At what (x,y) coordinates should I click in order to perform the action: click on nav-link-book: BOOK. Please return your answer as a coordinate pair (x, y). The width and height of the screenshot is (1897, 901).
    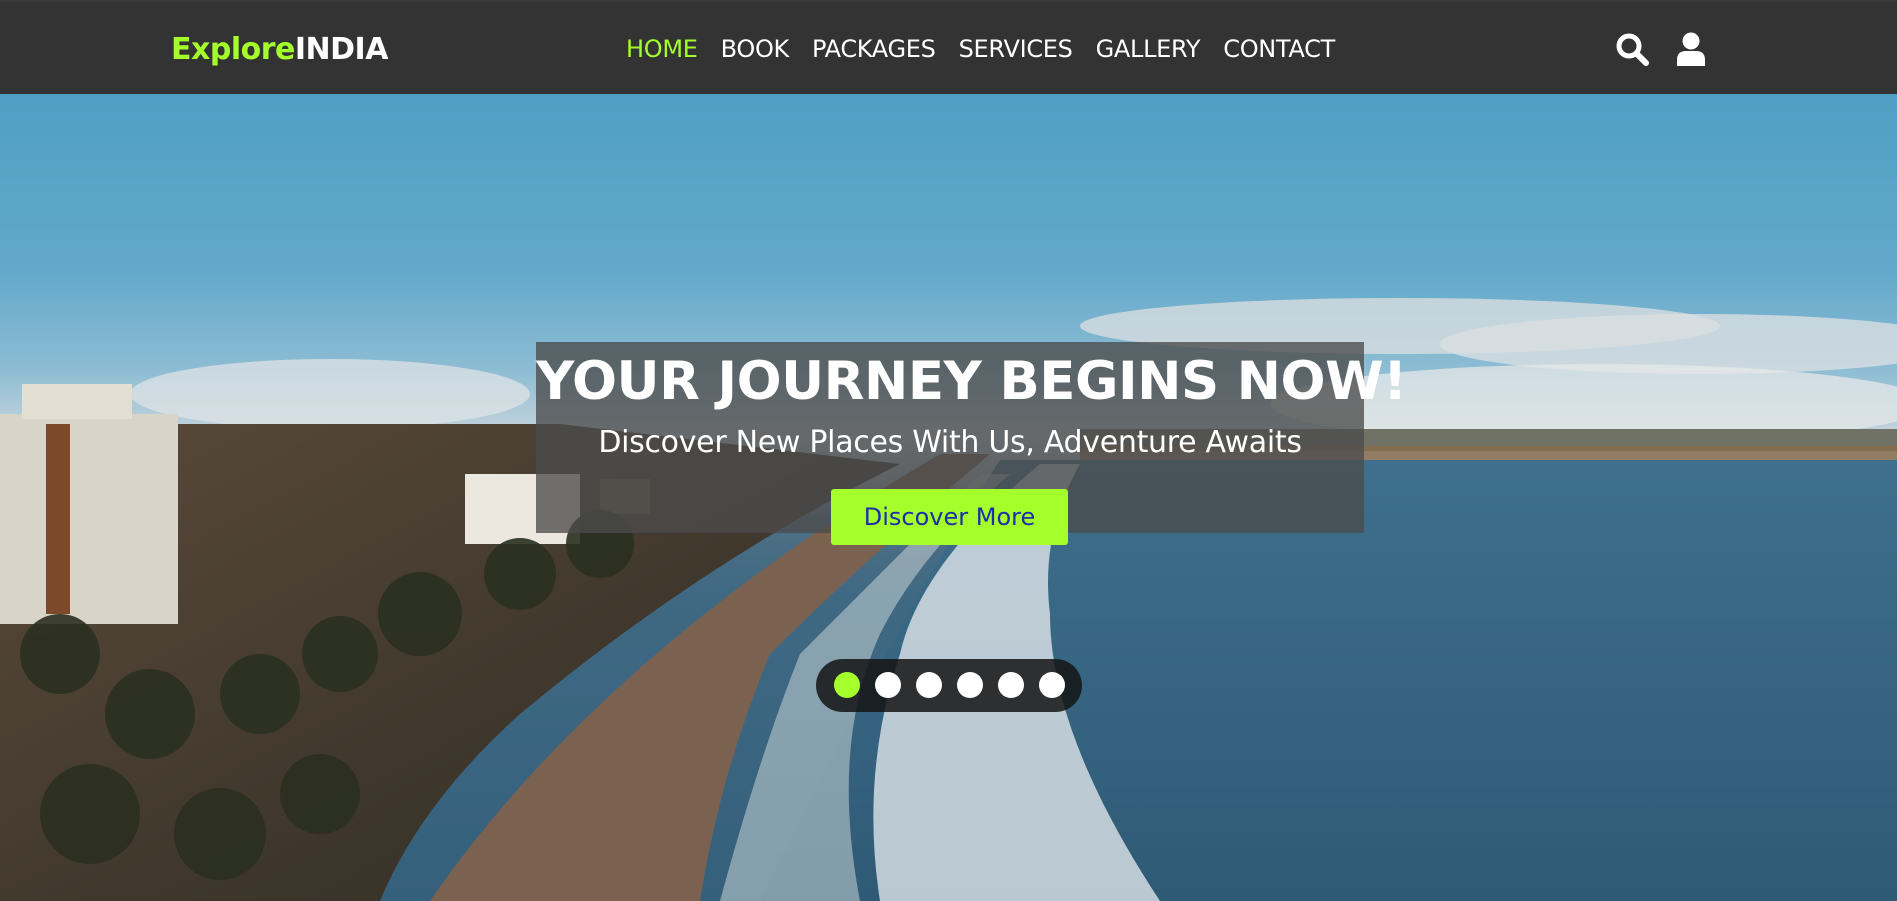
    Looking at the image, I should click on (755, 49).